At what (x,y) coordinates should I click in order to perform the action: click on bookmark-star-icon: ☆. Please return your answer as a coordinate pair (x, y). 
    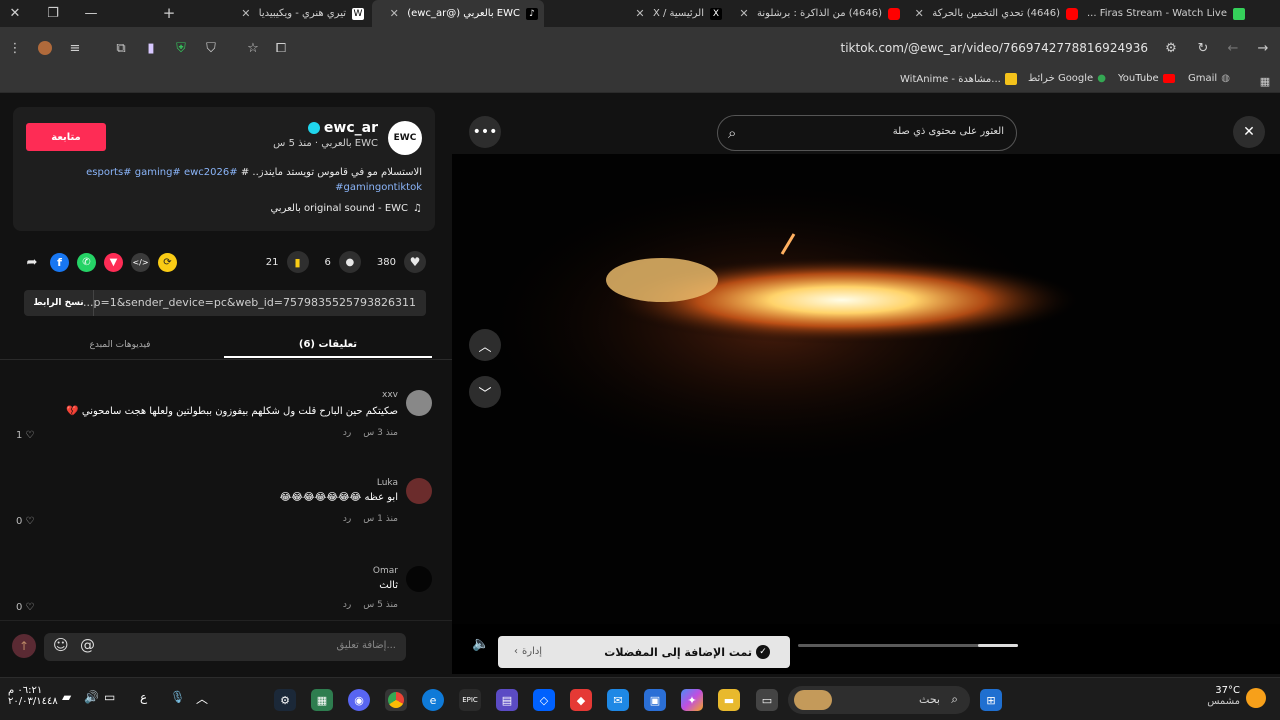
    Looking at the image, I should click on (253, 48).